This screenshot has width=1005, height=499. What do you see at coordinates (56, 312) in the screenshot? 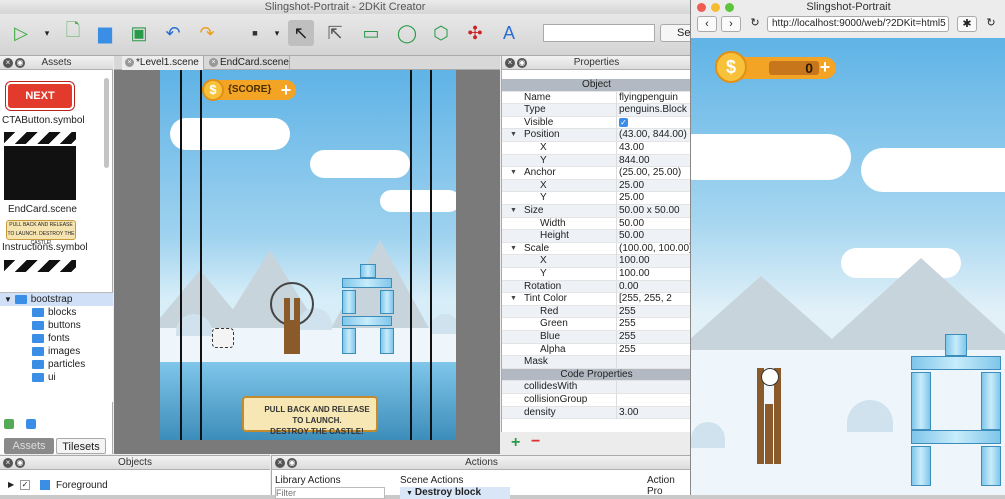
I see `tree-row-blocks: blocks` at bounding box center [56, 312].